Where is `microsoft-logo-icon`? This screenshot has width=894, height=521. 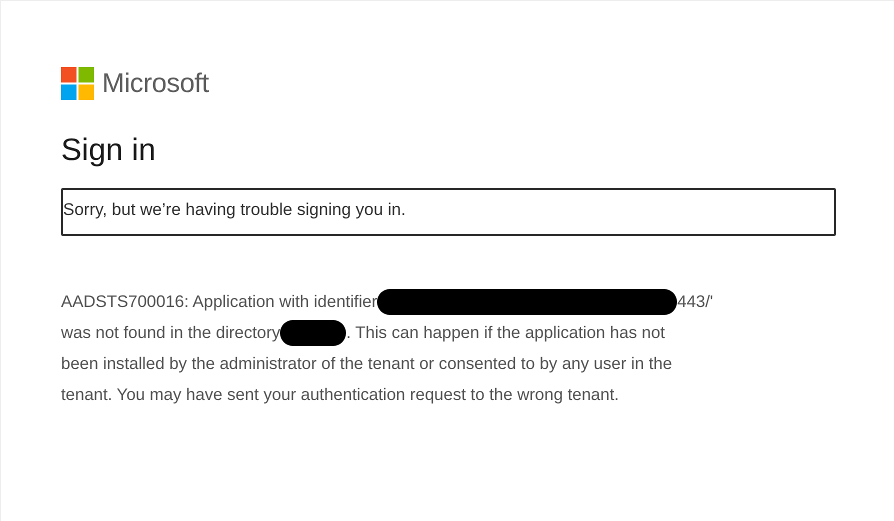
microsoft-logo-icon is located at coordinates (77, 83).